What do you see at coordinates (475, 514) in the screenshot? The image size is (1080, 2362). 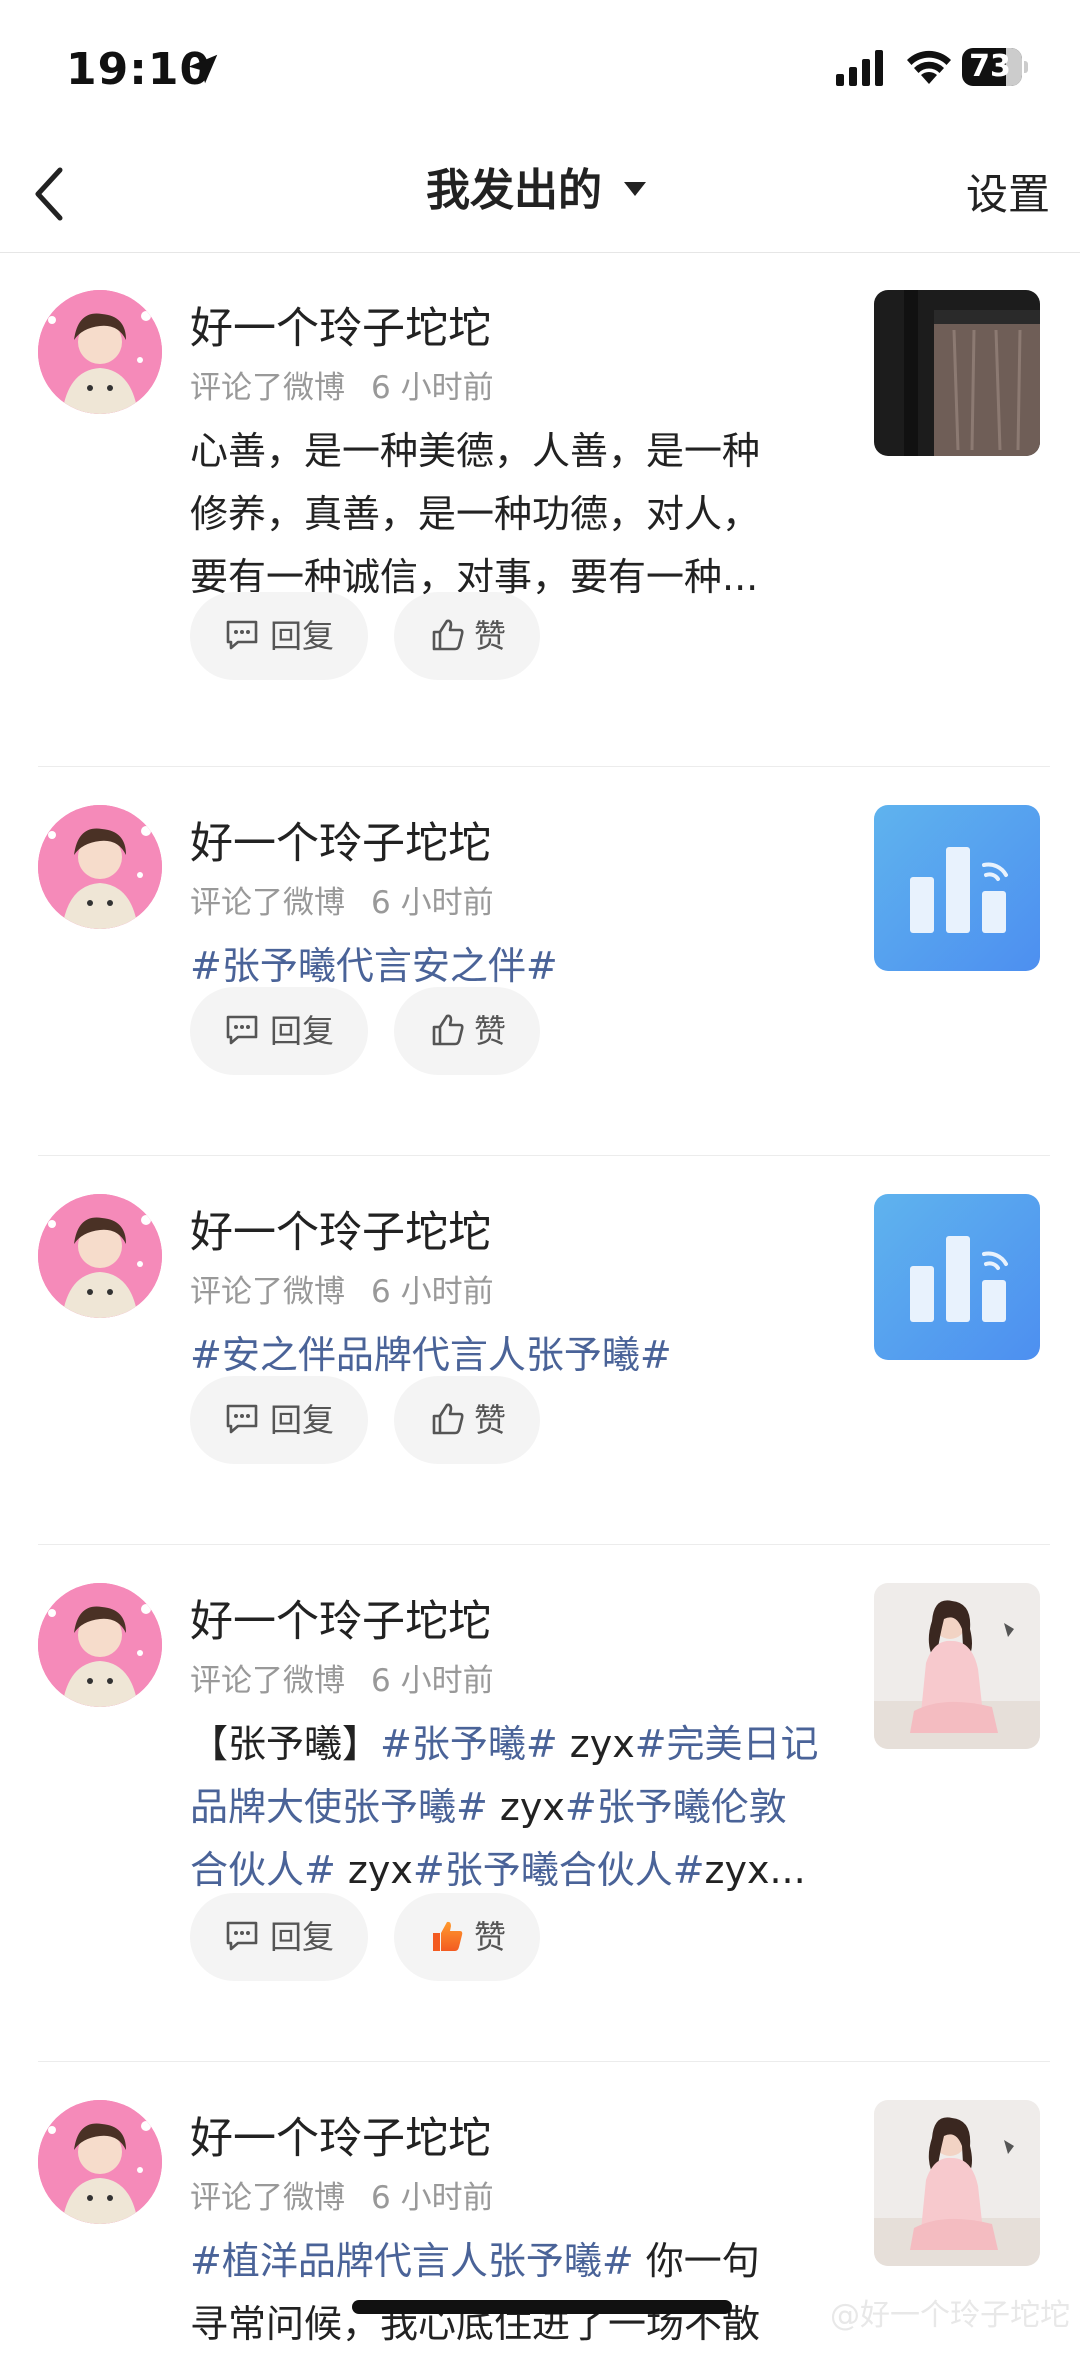 I see `comment-line: 修养，真善，是一种功德，对人，` at bounding box center [475, 514].